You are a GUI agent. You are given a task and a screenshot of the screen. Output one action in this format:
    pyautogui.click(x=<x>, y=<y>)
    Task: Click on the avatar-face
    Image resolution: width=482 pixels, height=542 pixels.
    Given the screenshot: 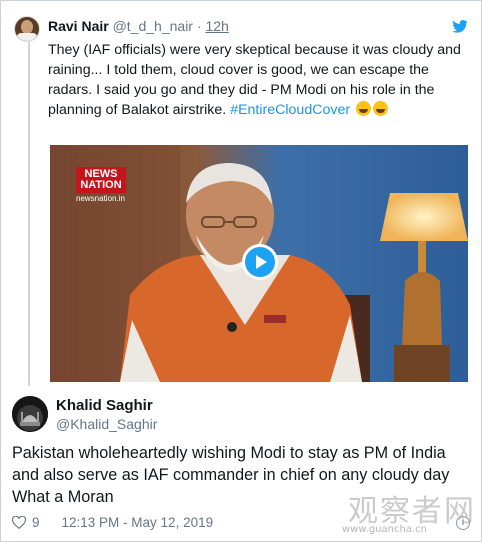 What is the action you would take?
    pyautogui.click(x=27, y=27)
    